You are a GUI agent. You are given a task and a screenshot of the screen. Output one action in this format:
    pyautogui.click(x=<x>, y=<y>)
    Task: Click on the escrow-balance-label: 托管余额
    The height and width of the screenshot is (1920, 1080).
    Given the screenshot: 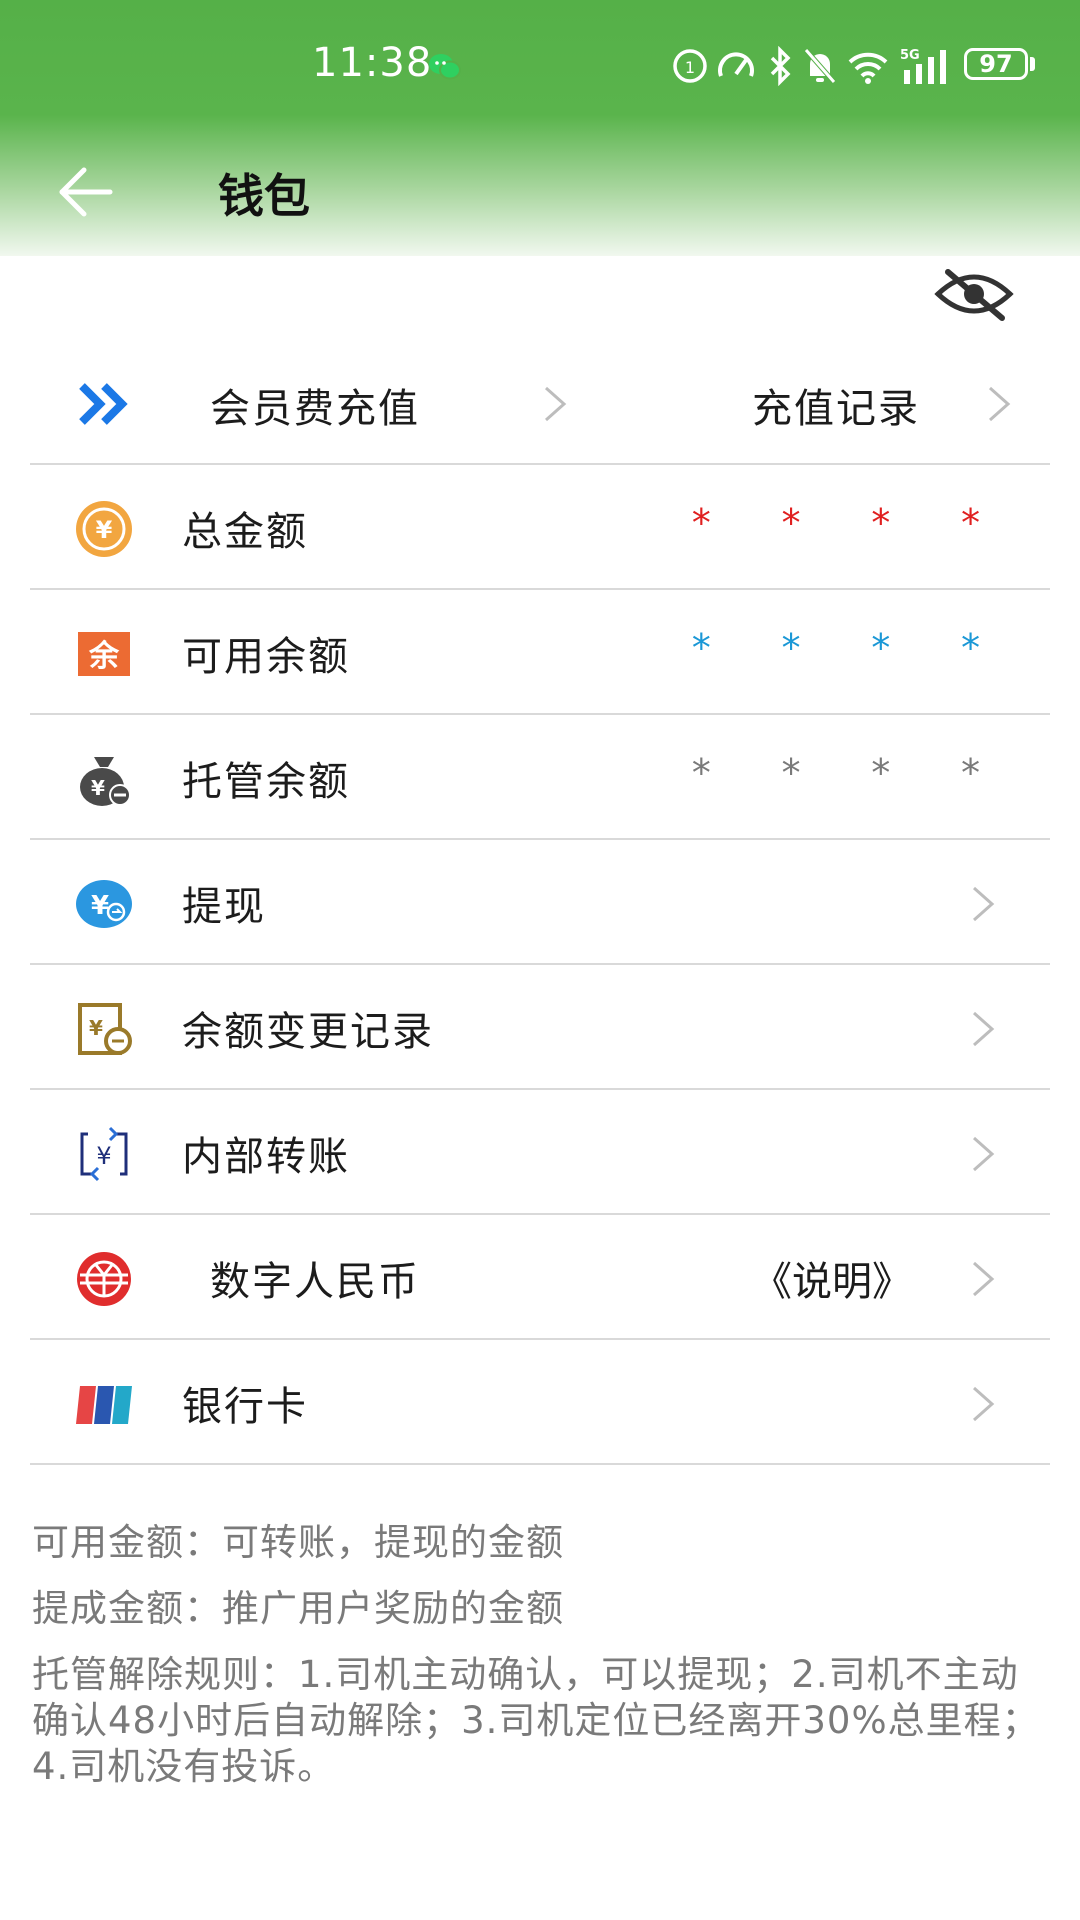 What is the action you would take?
    pyautogui.click(x=266, y=782)
    